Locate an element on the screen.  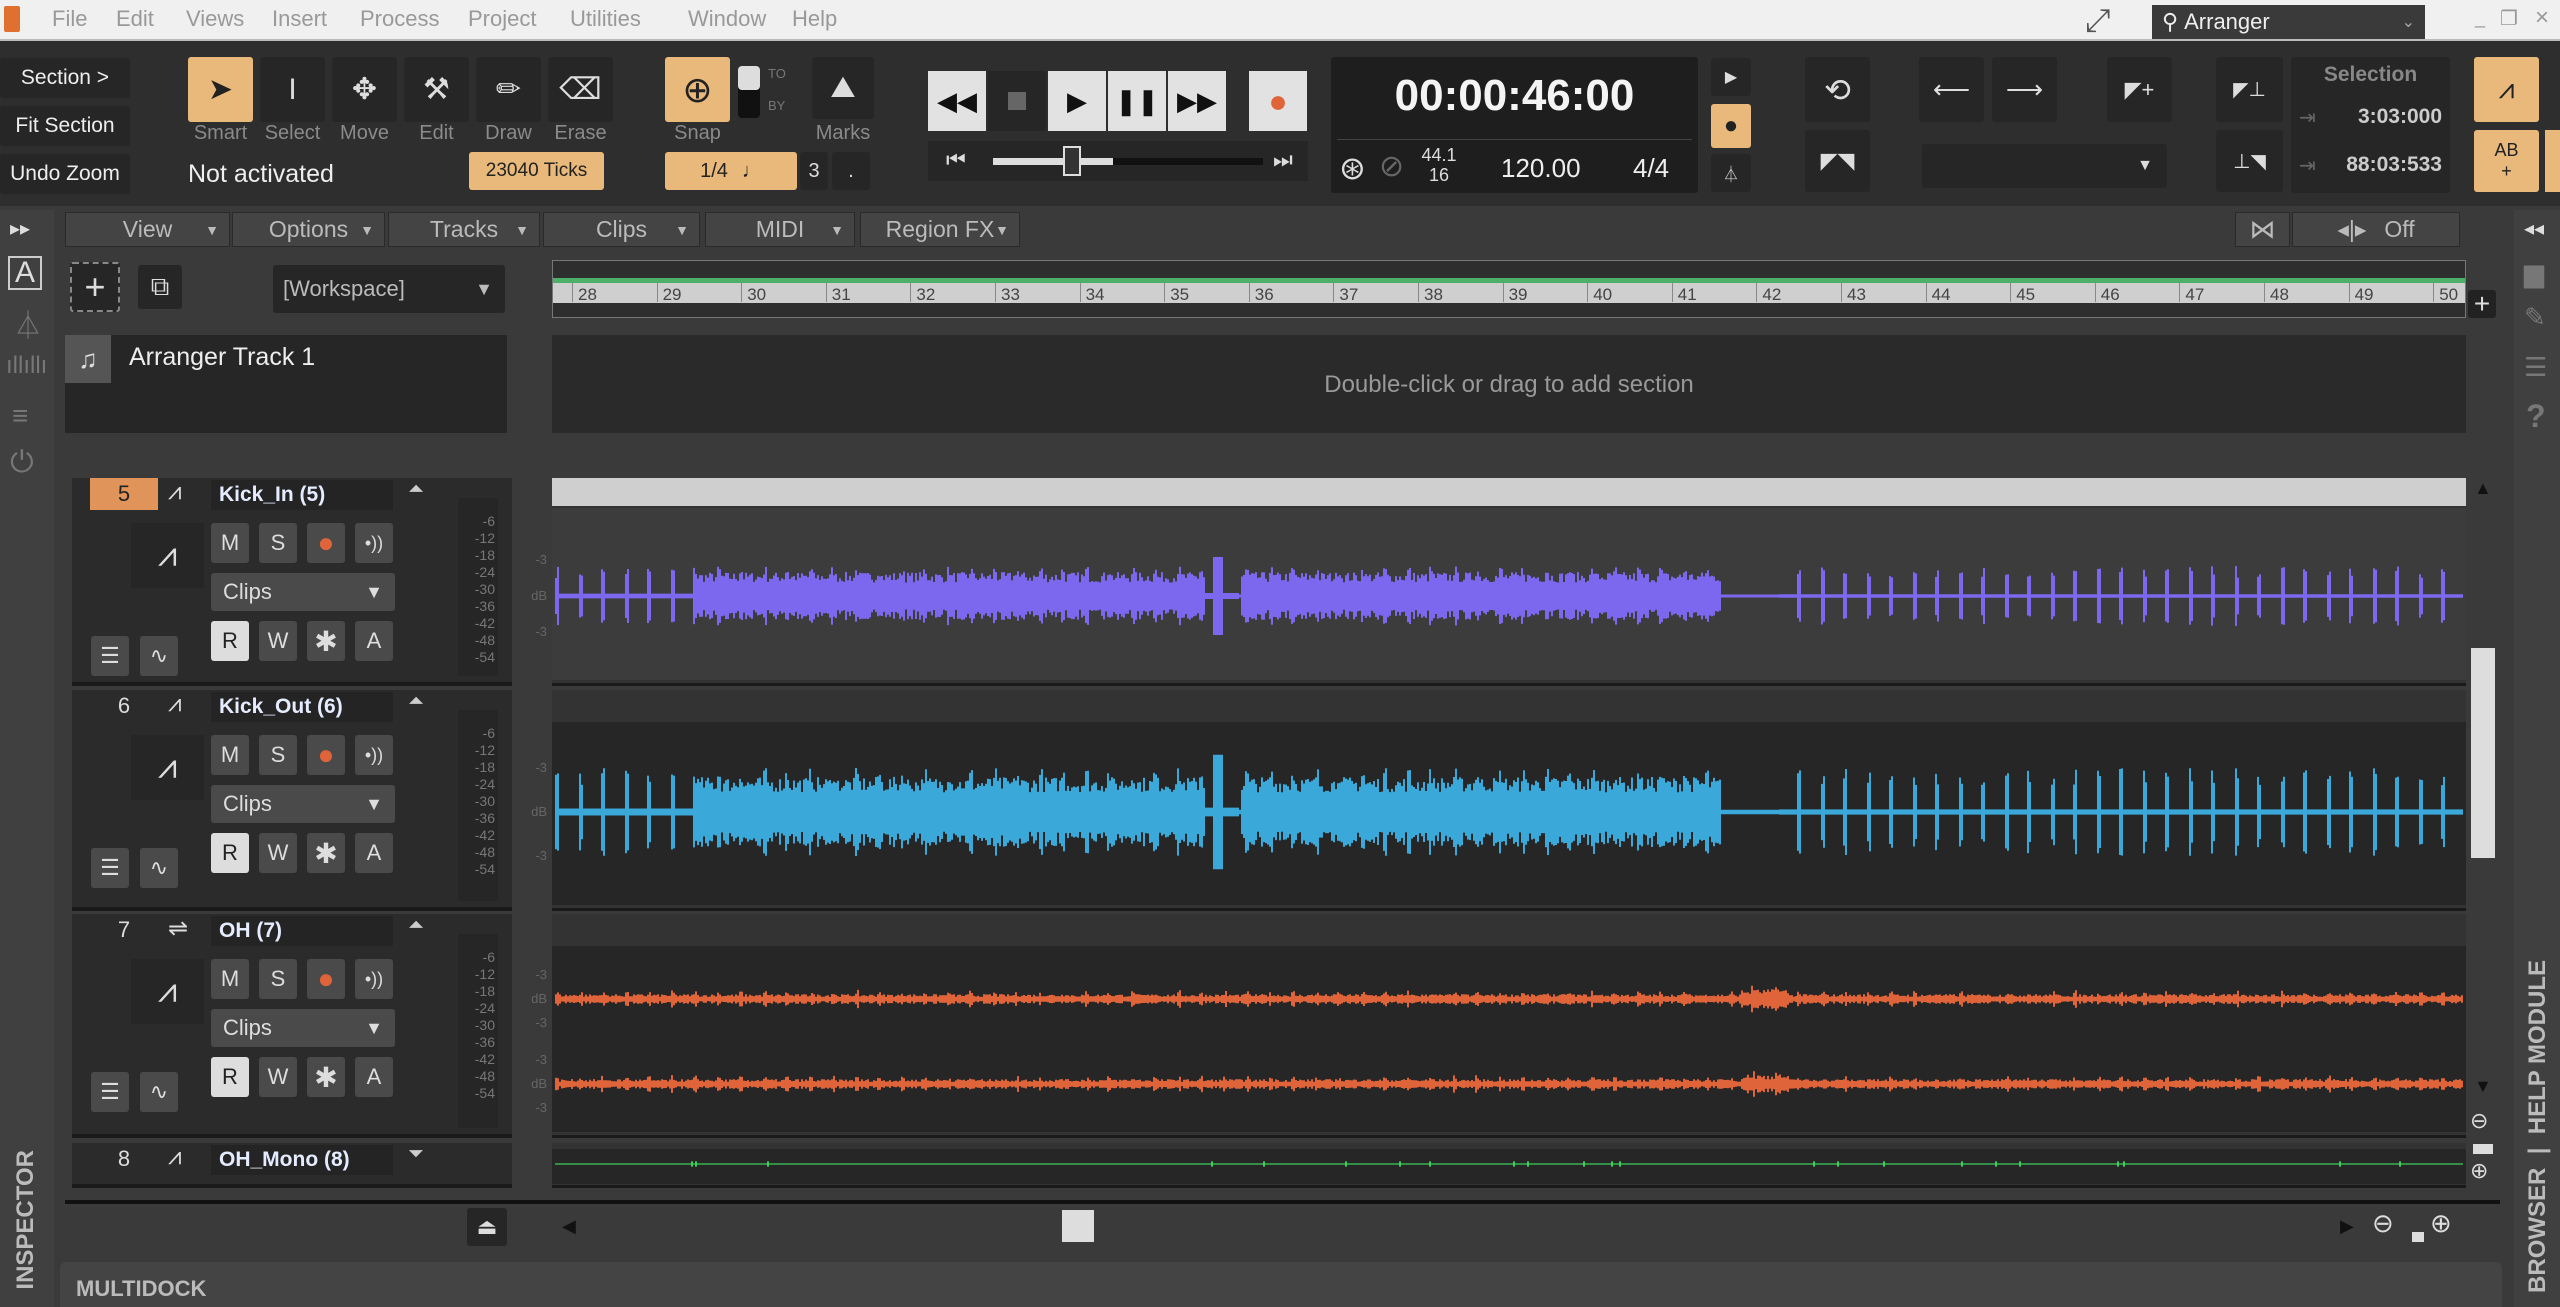
horizontal-scrollbar: ◀ ▶ ⊖ ⊕ is located at coordinates (1509, 1227).